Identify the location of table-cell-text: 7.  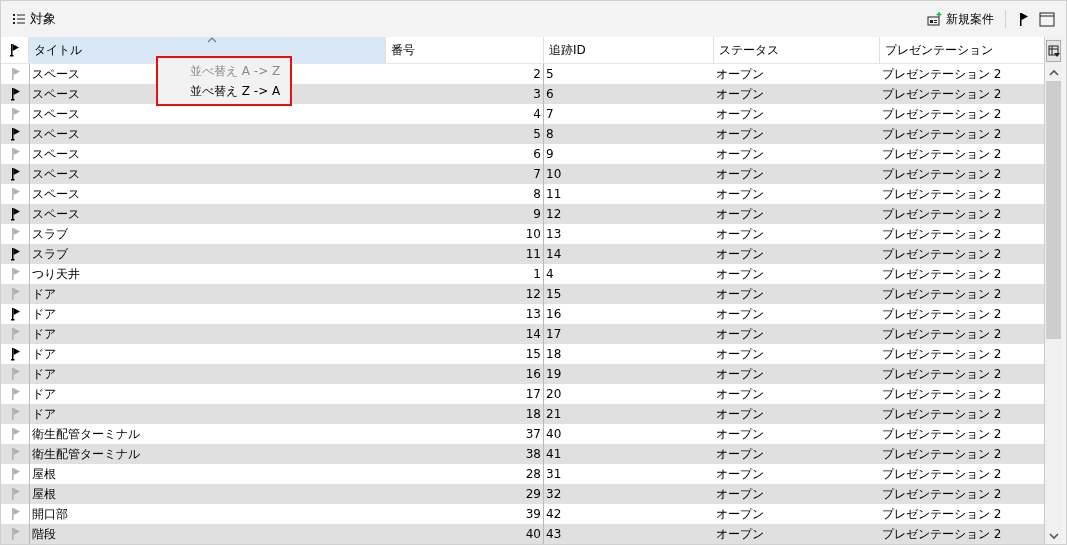
(550, 114).